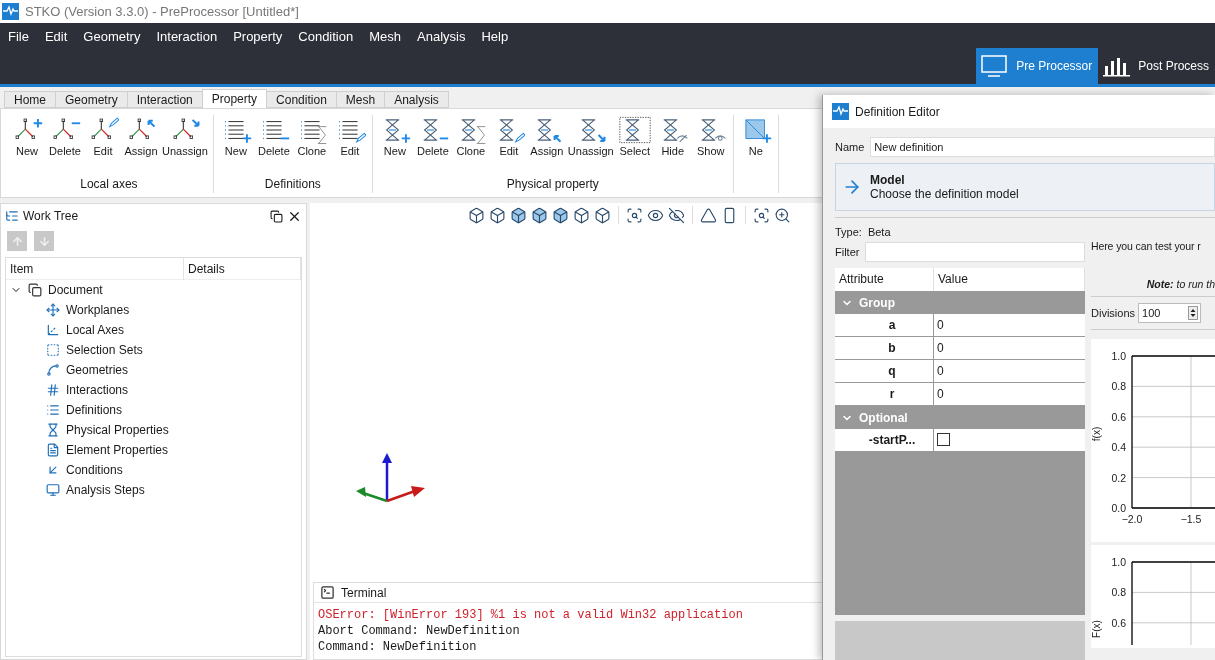 This screenshot has width=1215, height=660. What do you see at coordinates (847, 252) in the screenshot?
I see `field-label: Filter` at bounding box center [847, 252].